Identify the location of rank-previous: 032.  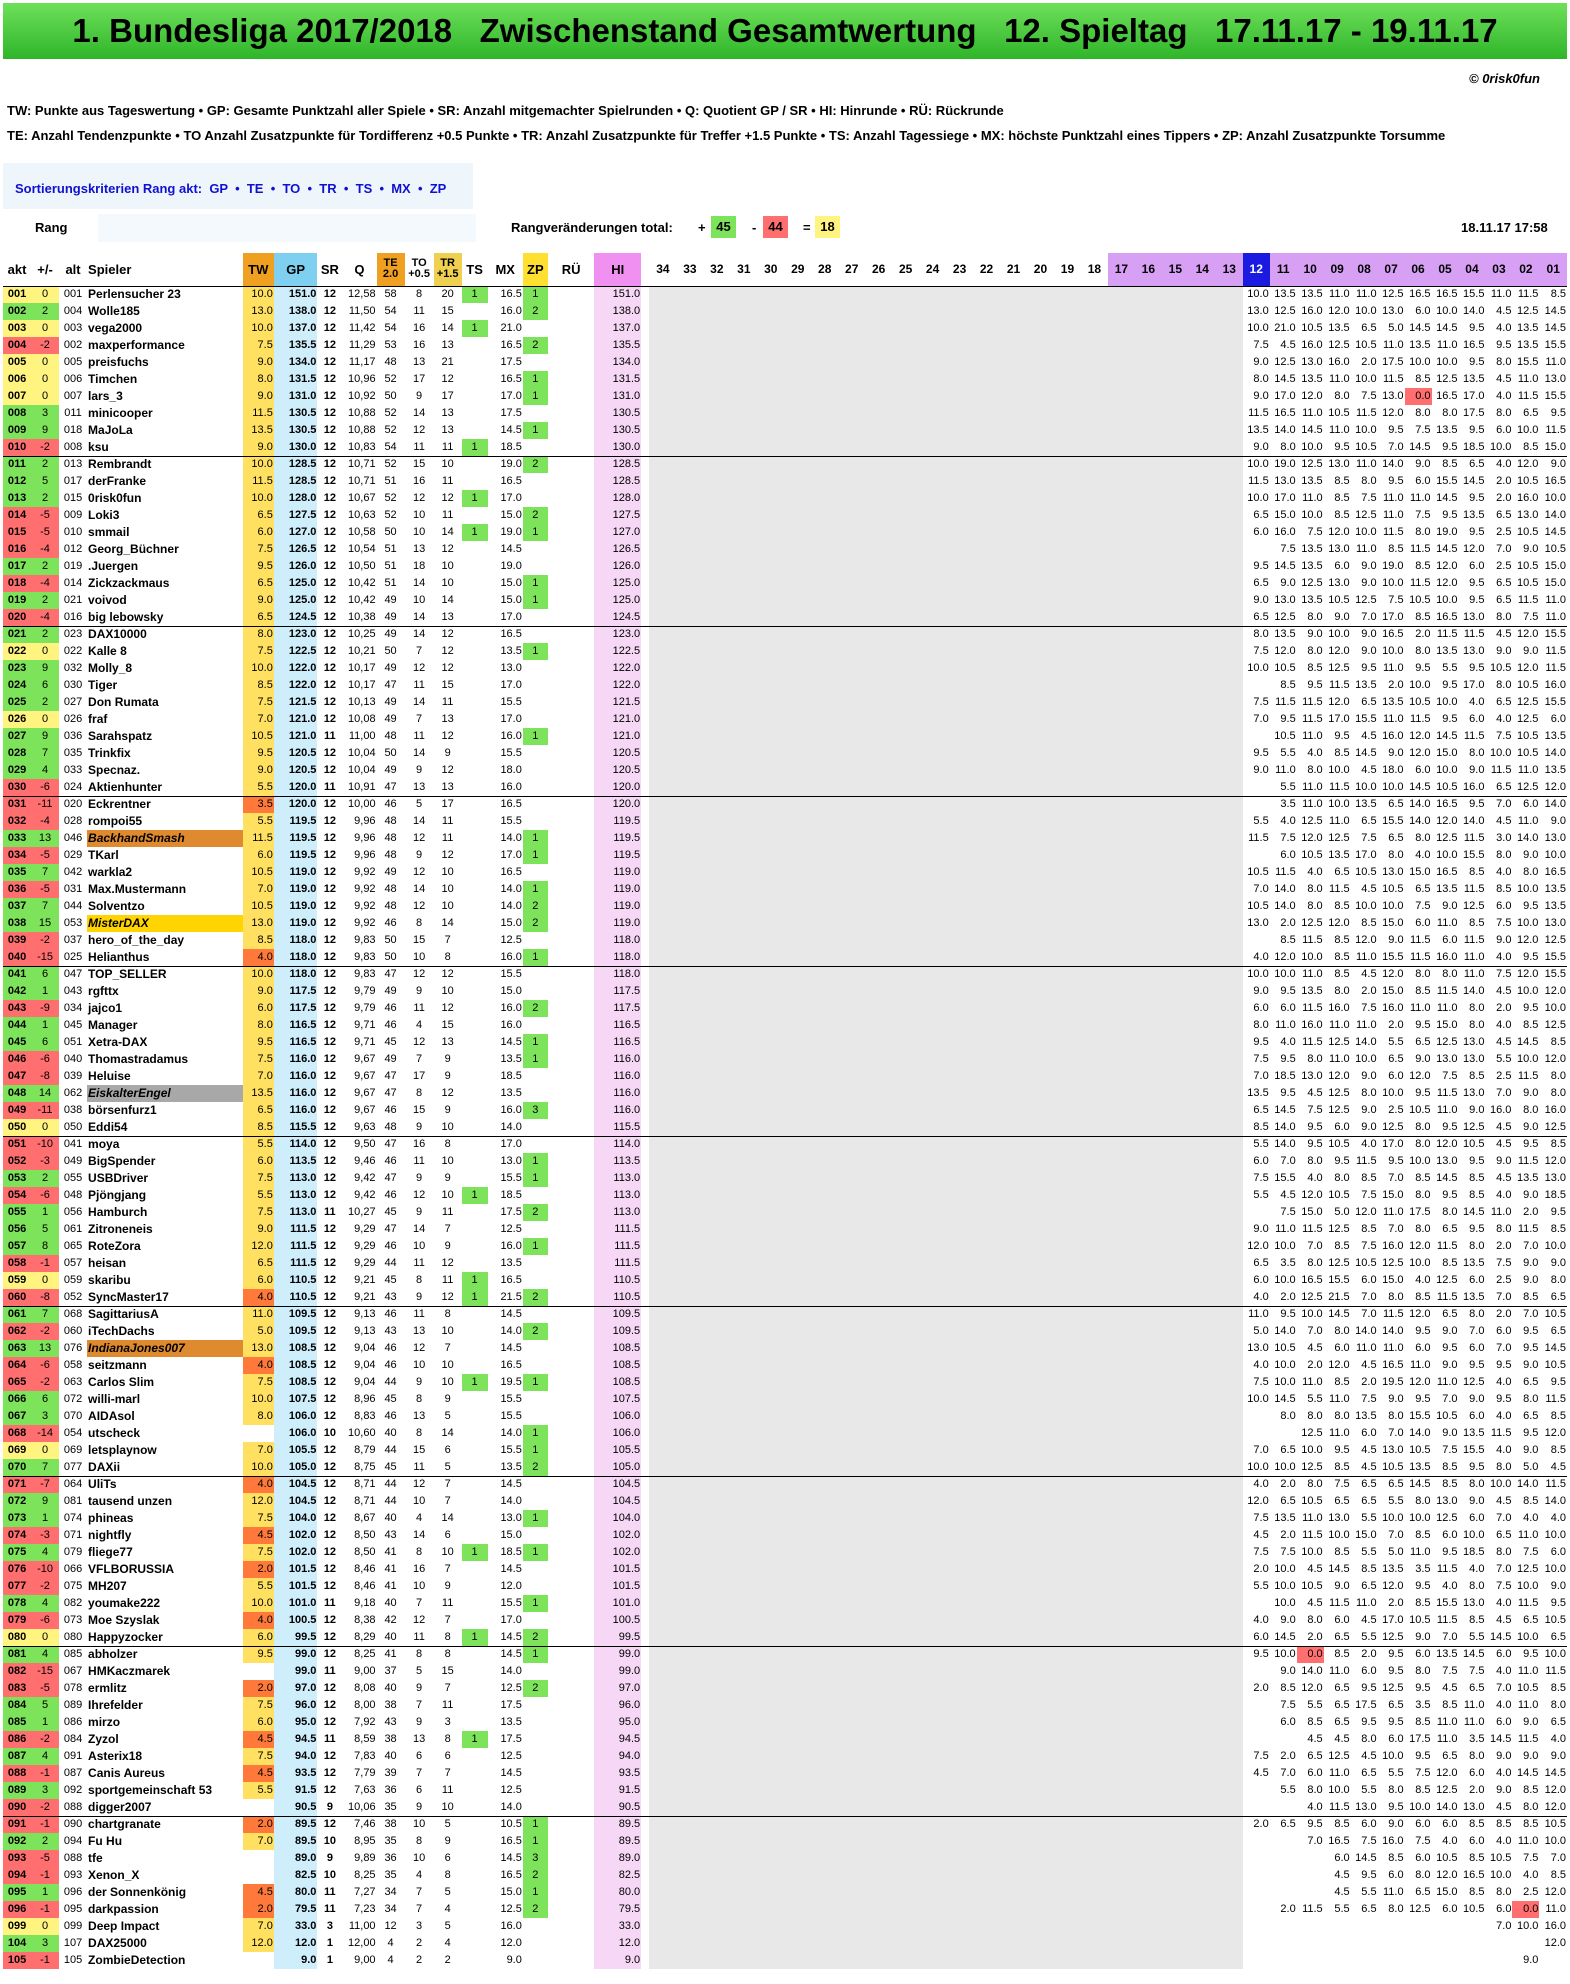
(73, 668).